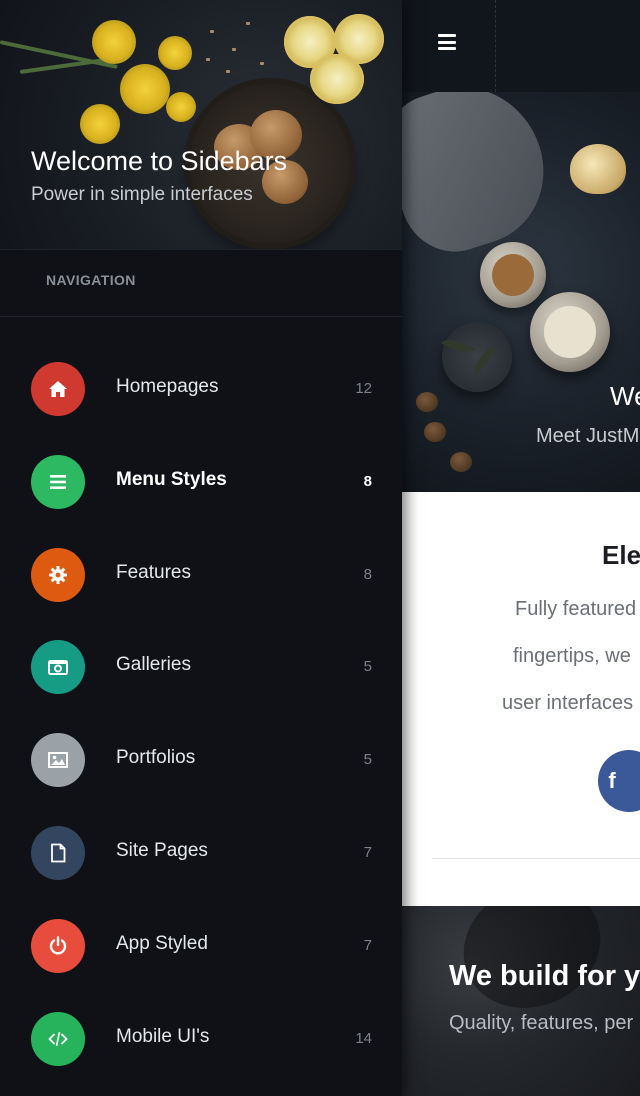 The width and height of the screenshot is (640, 1096). What do you see at coordinates (91, 280) in the screenshot?
I see `nav-heading: NAVIGATION` at bounding box center [91, 280].